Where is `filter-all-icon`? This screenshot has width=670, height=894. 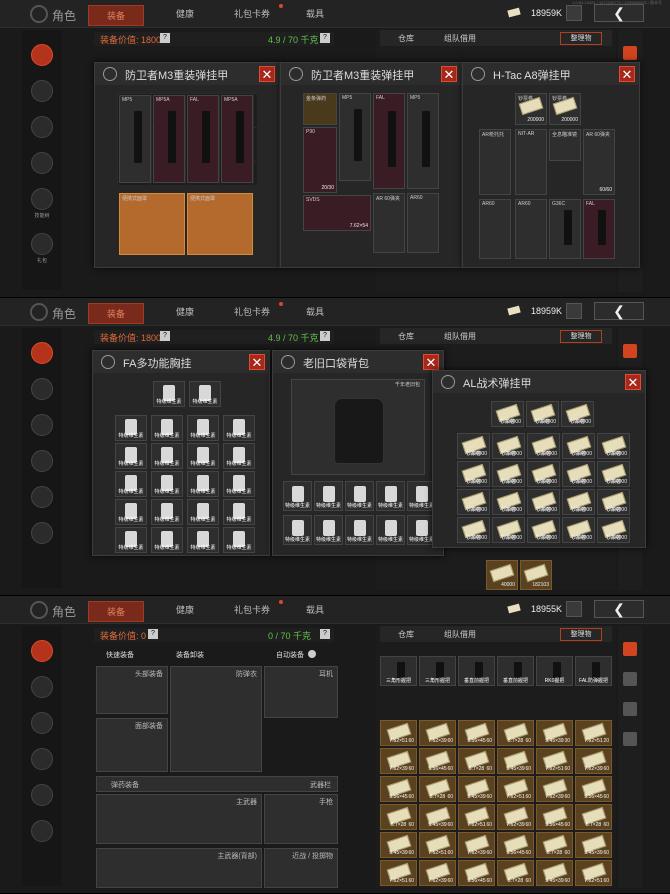
filter-all-icon is located at coordinates (630, 53).